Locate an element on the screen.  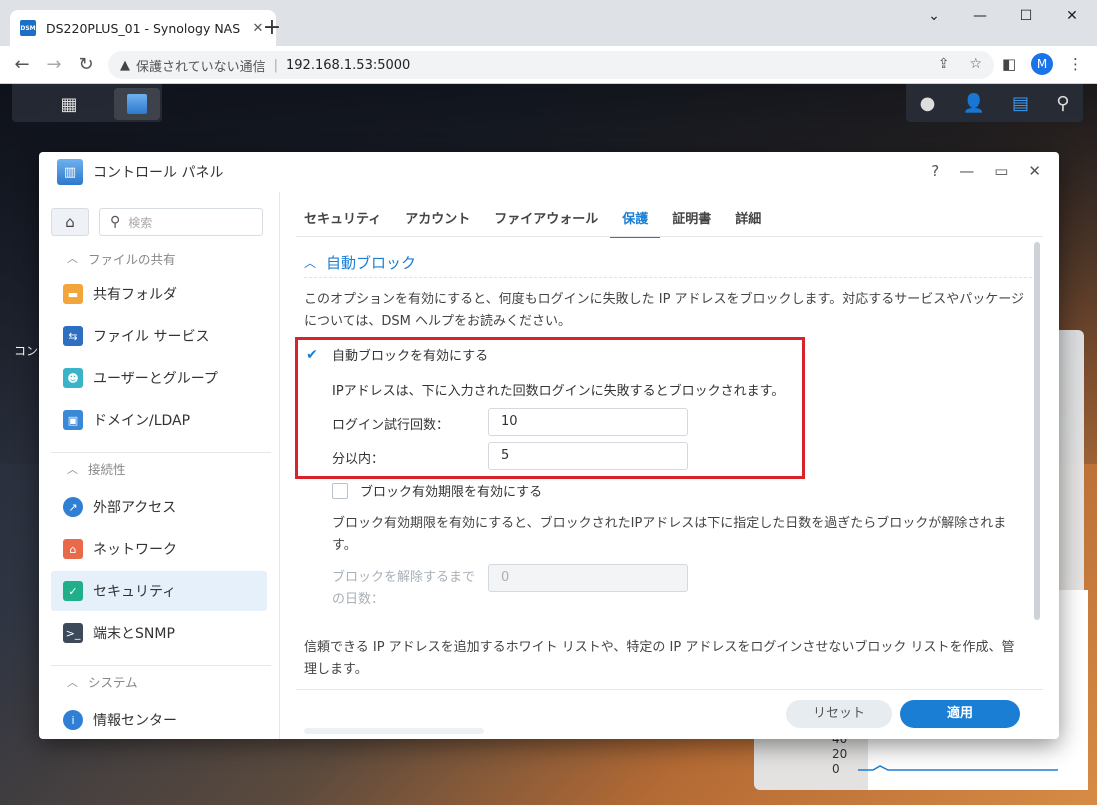
sidebar-item-shared-folder: ▬ 共有フォルダ is located at coordinates (159, 294).